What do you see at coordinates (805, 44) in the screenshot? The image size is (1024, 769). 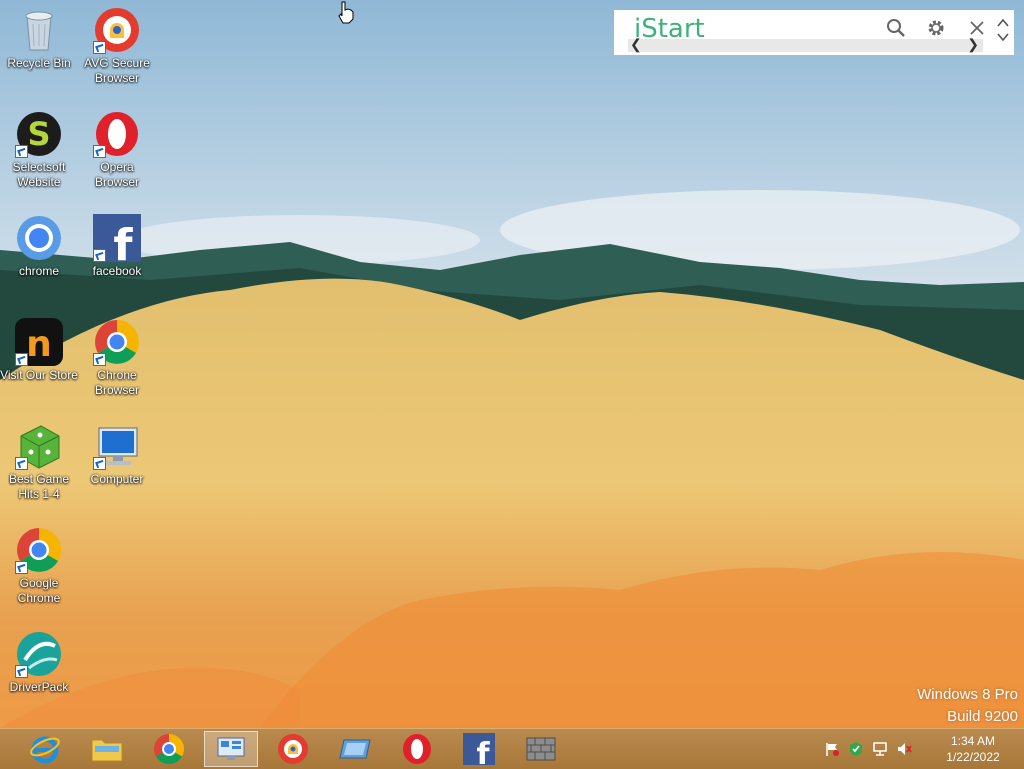 I see `istart-scrollbar: ❮ ❯` at bounding box center [805, 44].